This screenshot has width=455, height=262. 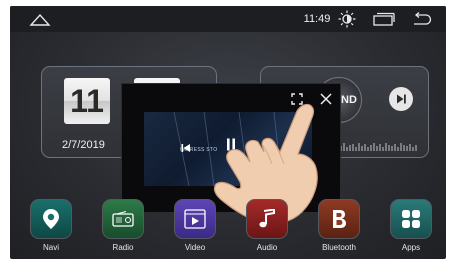 I want to click on dock-label-bluetooth: Bluetooth, so click(x=339, y=247).